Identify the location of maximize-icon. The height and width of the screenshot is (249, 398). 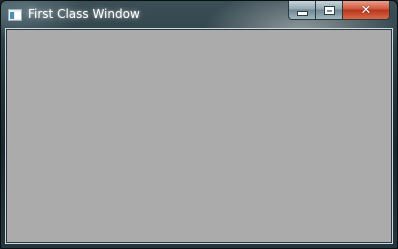
(329, 10).